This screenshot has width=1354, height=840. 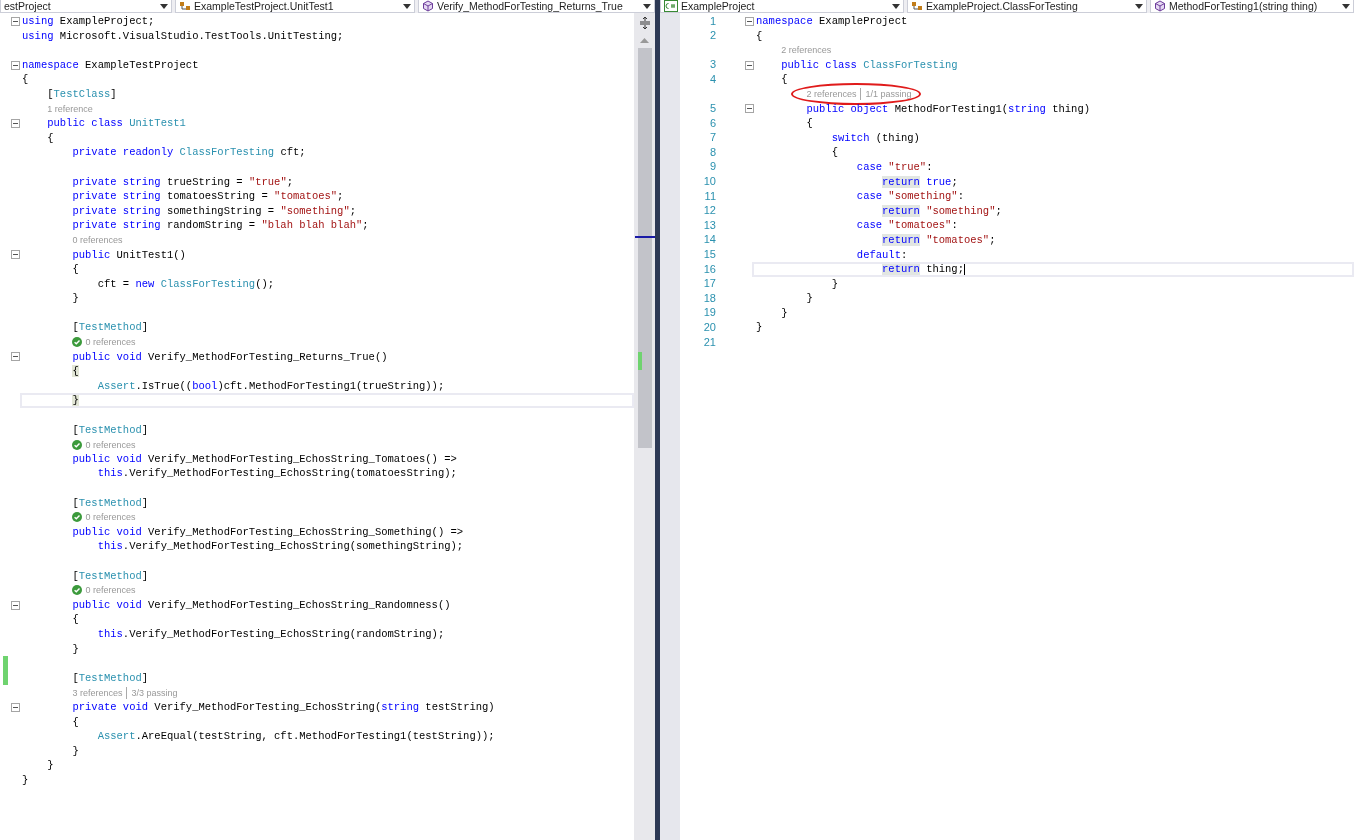 What do you see at coordinates (97, 692) in the screenshot?
I see `codelens-link: 3 references` at bounding box center [97, 692].